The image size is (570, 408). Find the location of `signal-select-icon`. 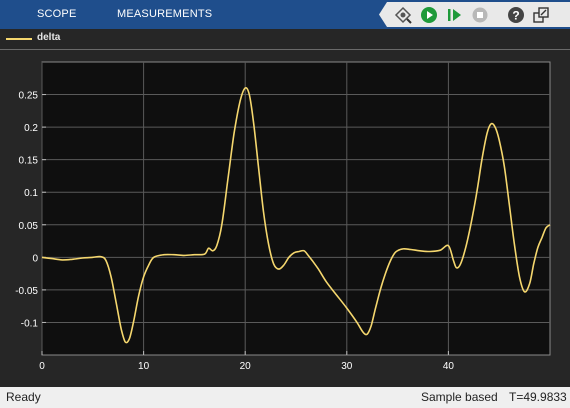

signal-select-icon is located at coordinates (403, 15).